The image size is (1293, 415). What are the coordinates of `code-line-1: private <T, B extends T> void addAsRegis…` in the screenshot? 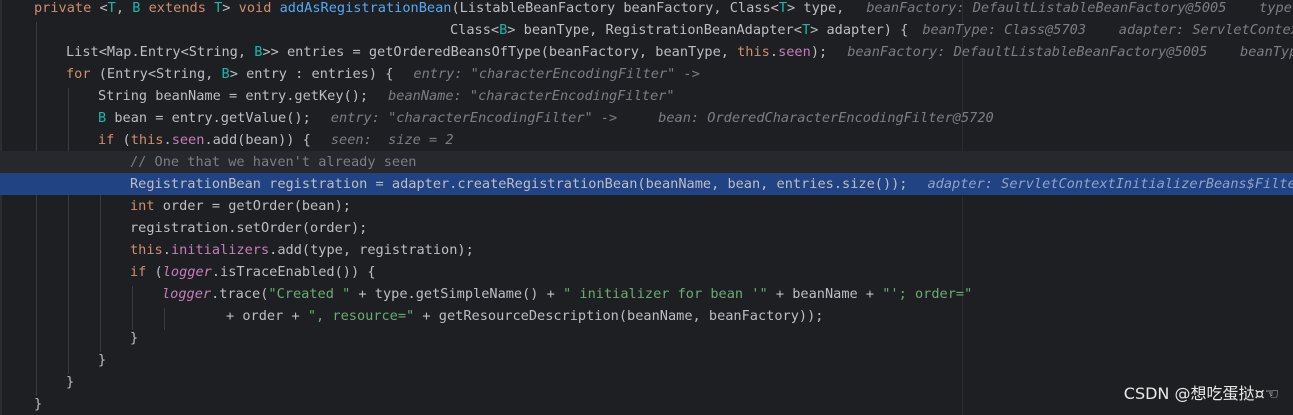 It's located at (646, 9).